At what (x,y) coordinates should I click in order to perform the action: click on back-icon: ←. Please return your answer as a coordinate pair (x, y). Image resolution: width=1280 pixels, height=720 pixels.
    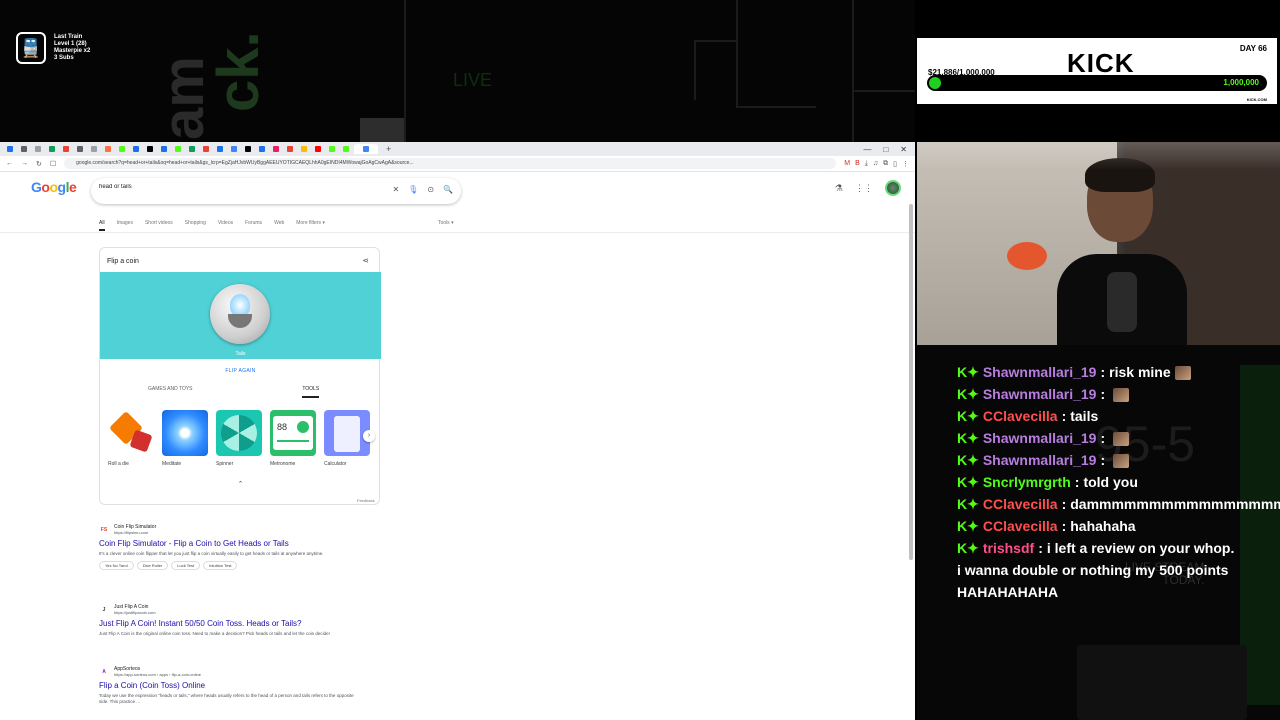
    Looking at the image, I should click on (9, 163).